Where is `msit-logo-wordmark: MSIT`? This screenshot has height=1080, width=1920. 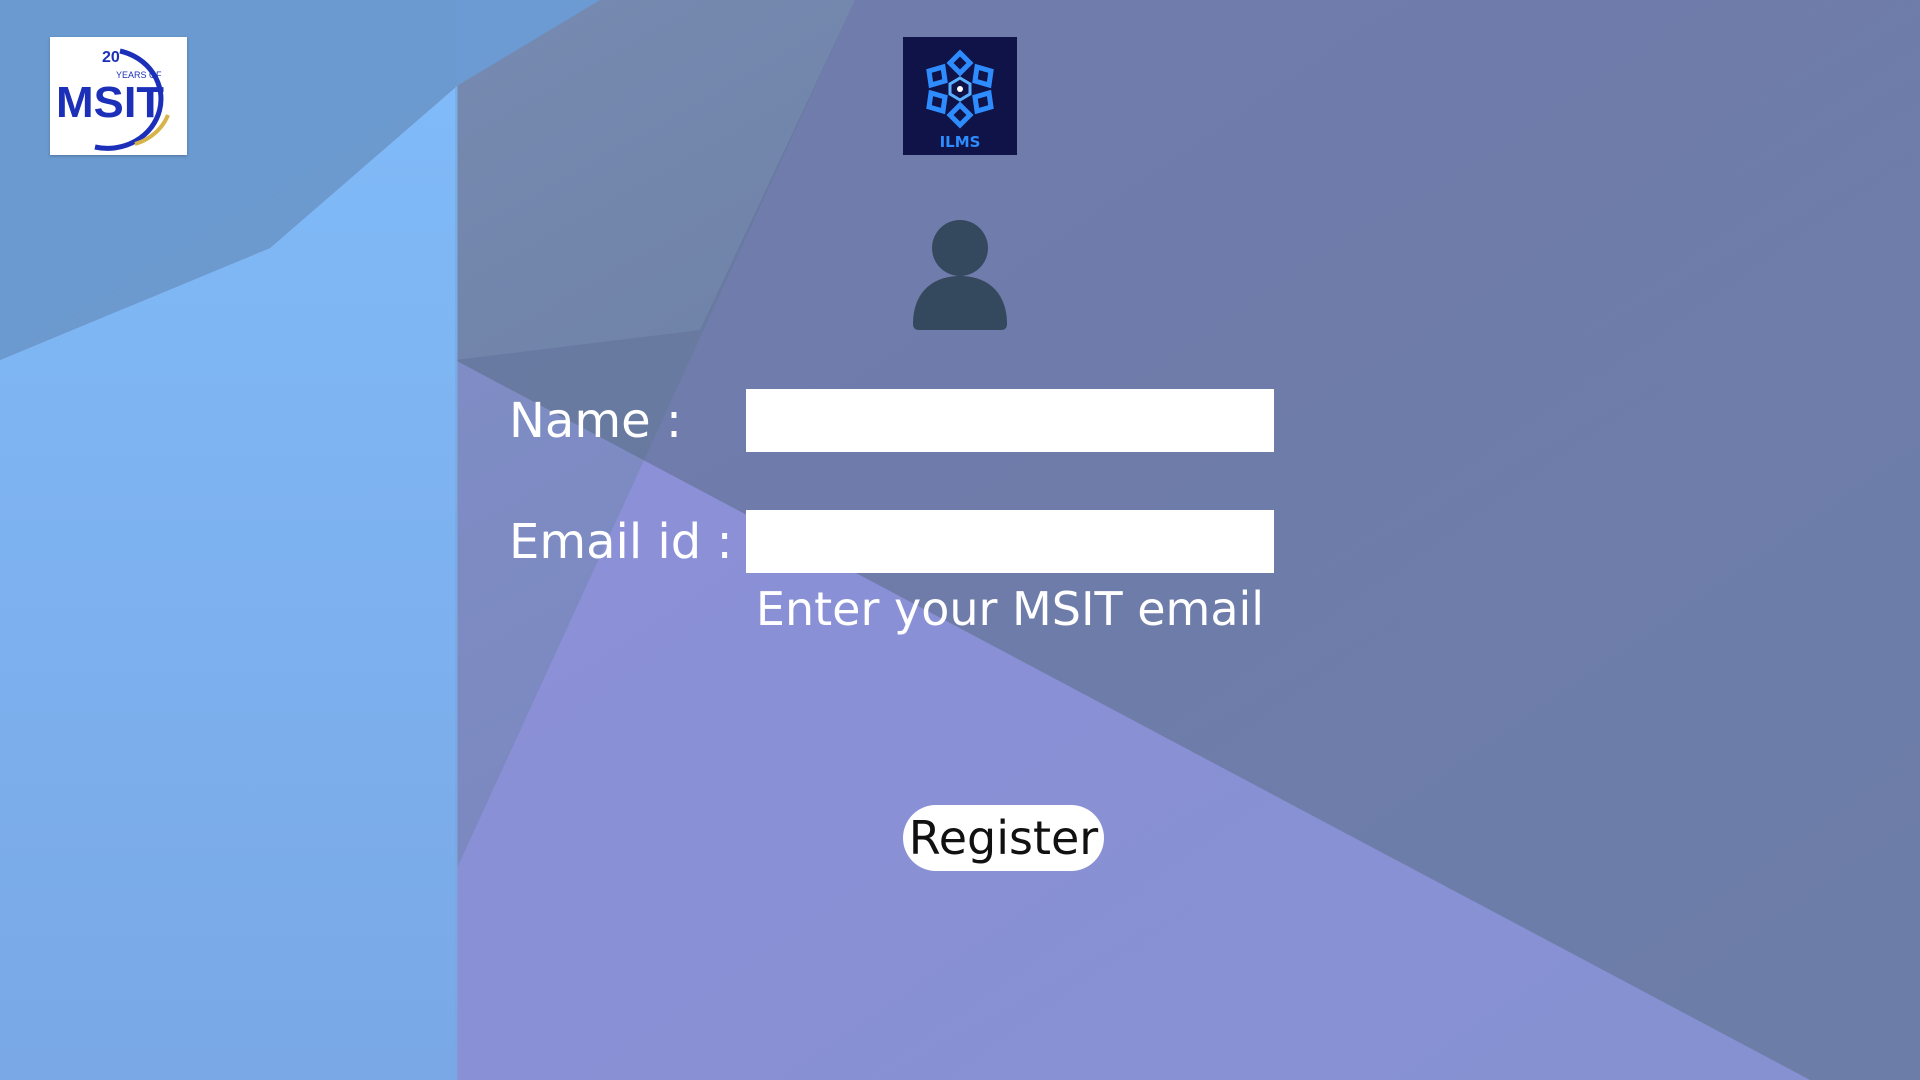
msit-logo-wordmark: MSIT is located at coordinates (110, 102).